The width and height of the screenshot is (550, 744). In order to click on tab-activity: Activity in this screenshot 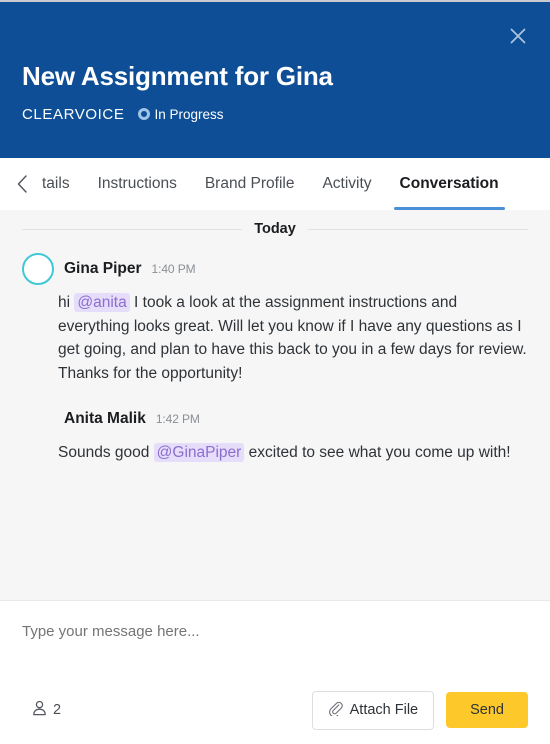, I will do `click(346, 184)`.